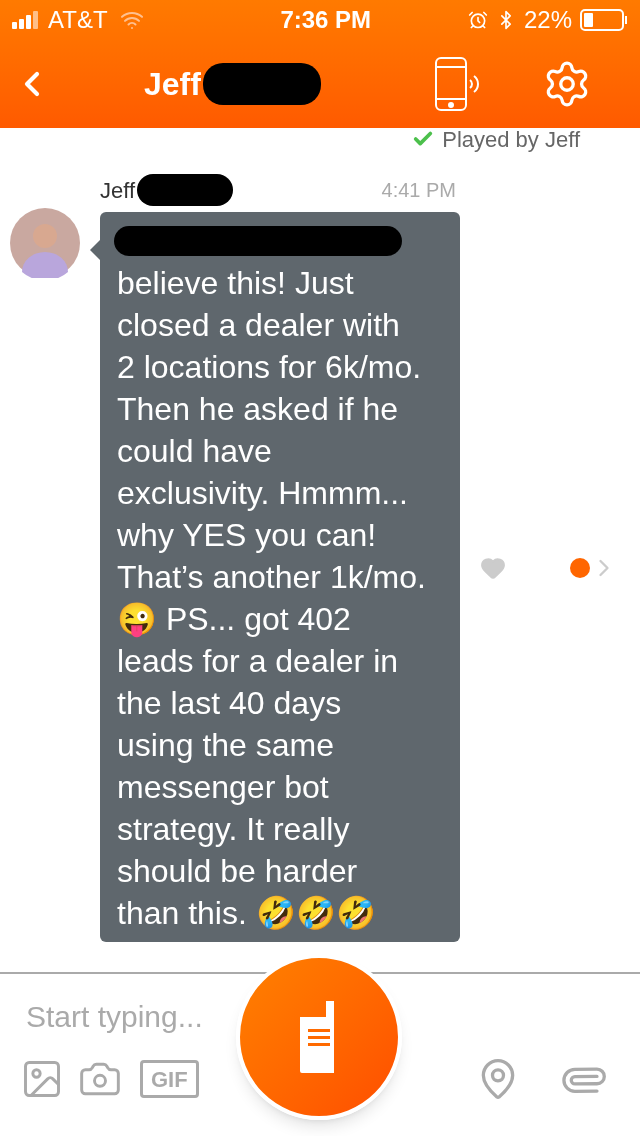 This screenshot has width=640, height=1136. Describe the element at coordinates (547, 20) in the screenshot. I see `battery-percent: 22%` at that location.